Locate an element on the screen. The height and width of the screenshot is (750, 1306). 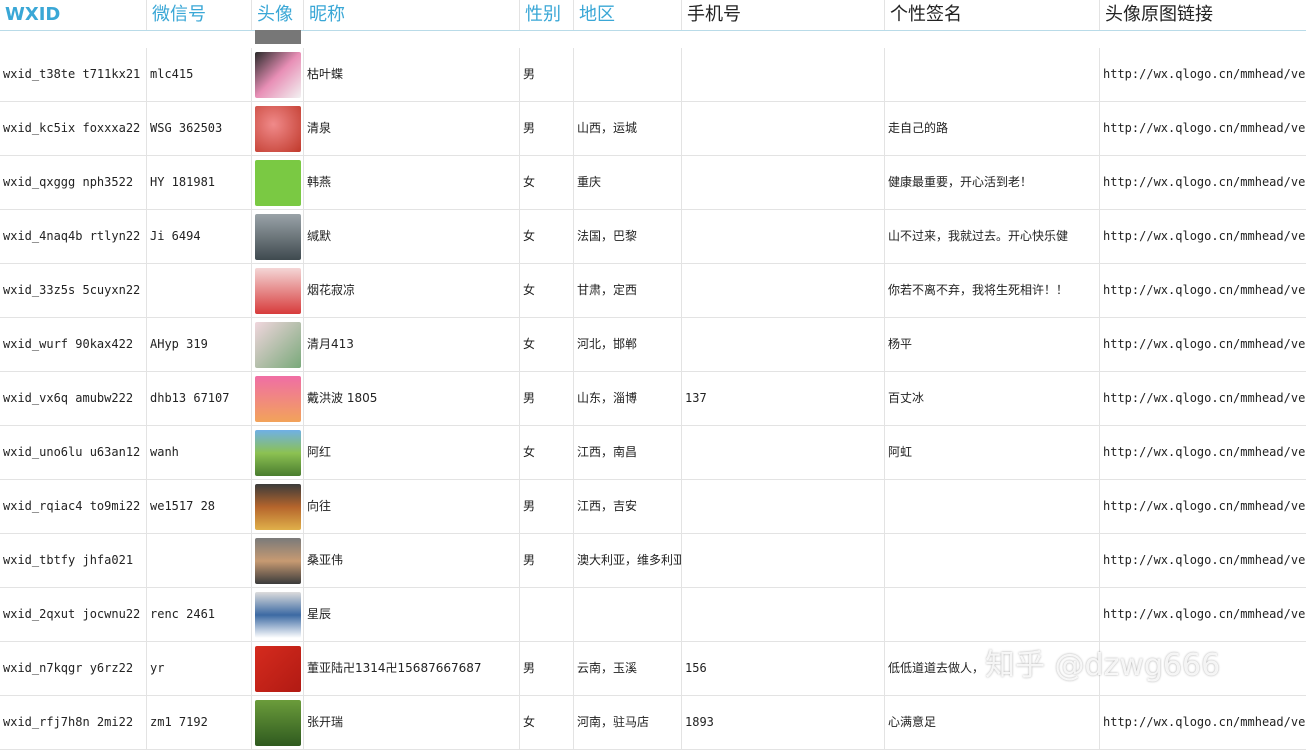
cell-nickname: 向往 is located at coordinates (412, 506).